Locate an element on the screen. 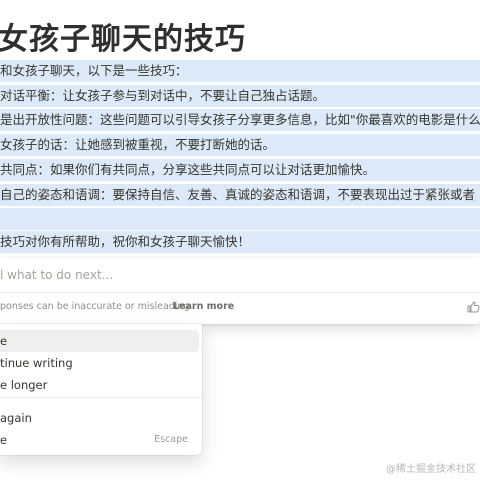 The image size is (480, 480). menu-item-try-again: again is located at coordinates (100, 418).